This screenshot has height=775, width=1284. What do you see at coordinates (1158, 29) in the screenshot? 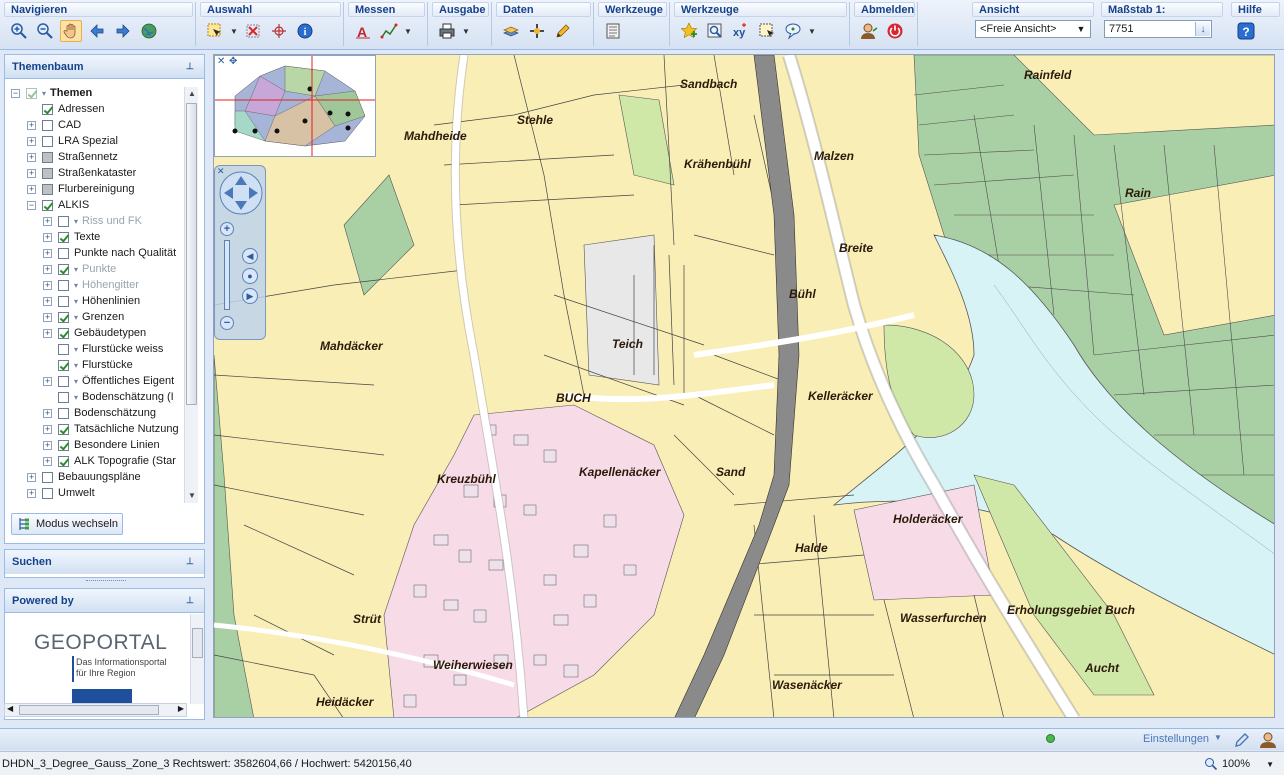
I see `scale-input: 7751 ↓` at bounding box center [1158, 29].